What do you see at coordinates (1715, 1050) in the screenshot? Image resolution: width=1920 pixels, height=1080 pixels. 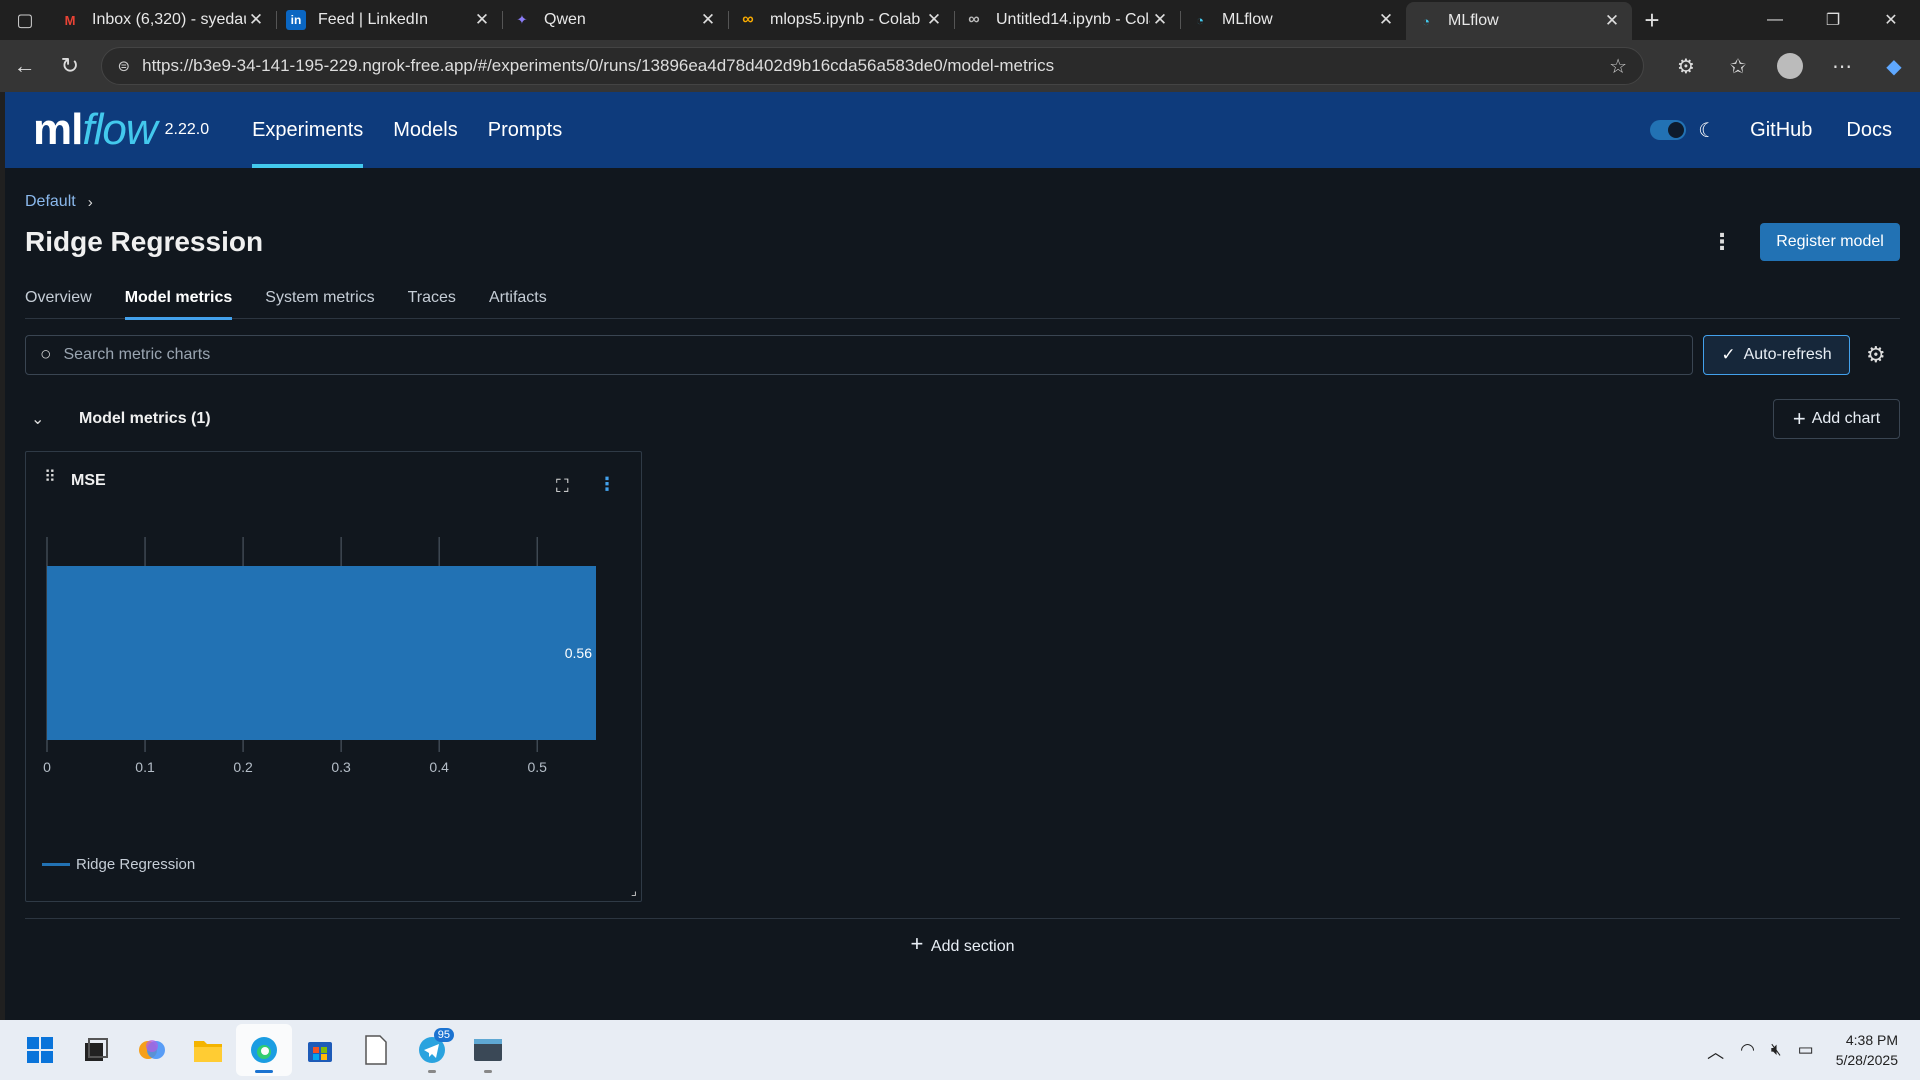 I see `chevron-up-icon: ︿` at bounding box center [1715, 1050].